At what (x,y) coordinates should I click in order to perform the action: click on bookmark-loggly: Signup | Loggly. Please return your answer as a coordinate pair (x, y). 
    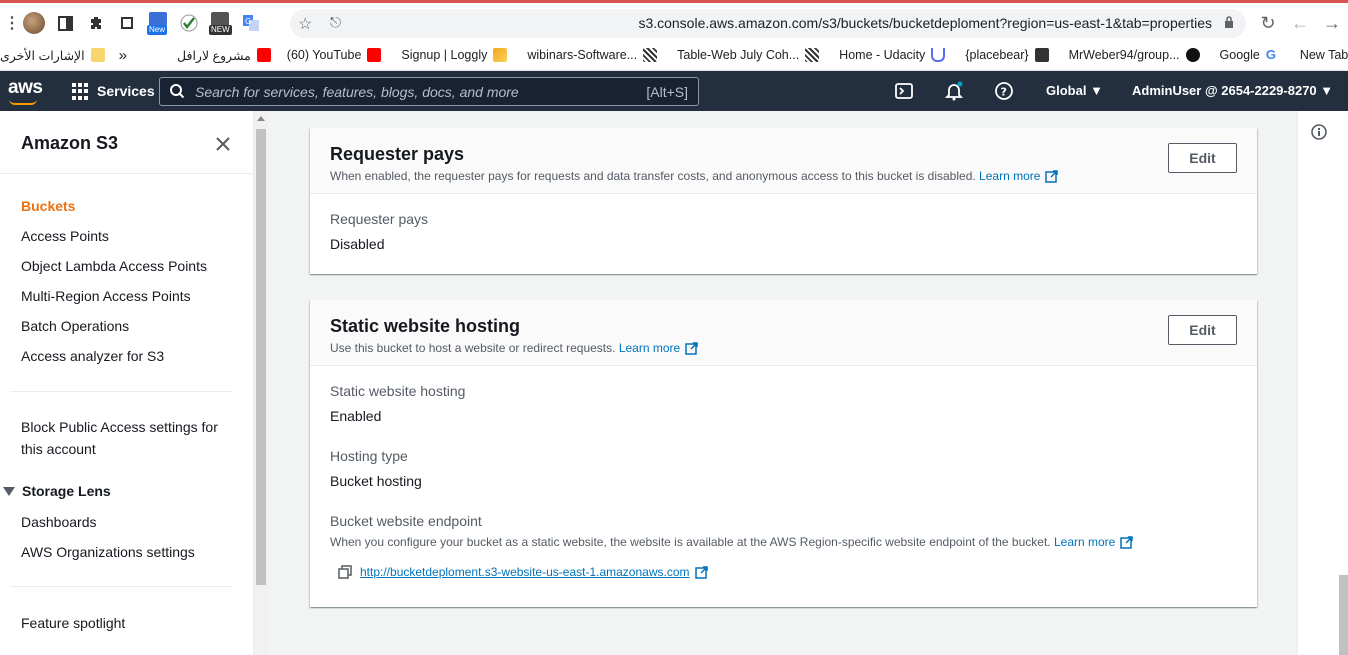
    Looking at the image, I should click on (457, 55).